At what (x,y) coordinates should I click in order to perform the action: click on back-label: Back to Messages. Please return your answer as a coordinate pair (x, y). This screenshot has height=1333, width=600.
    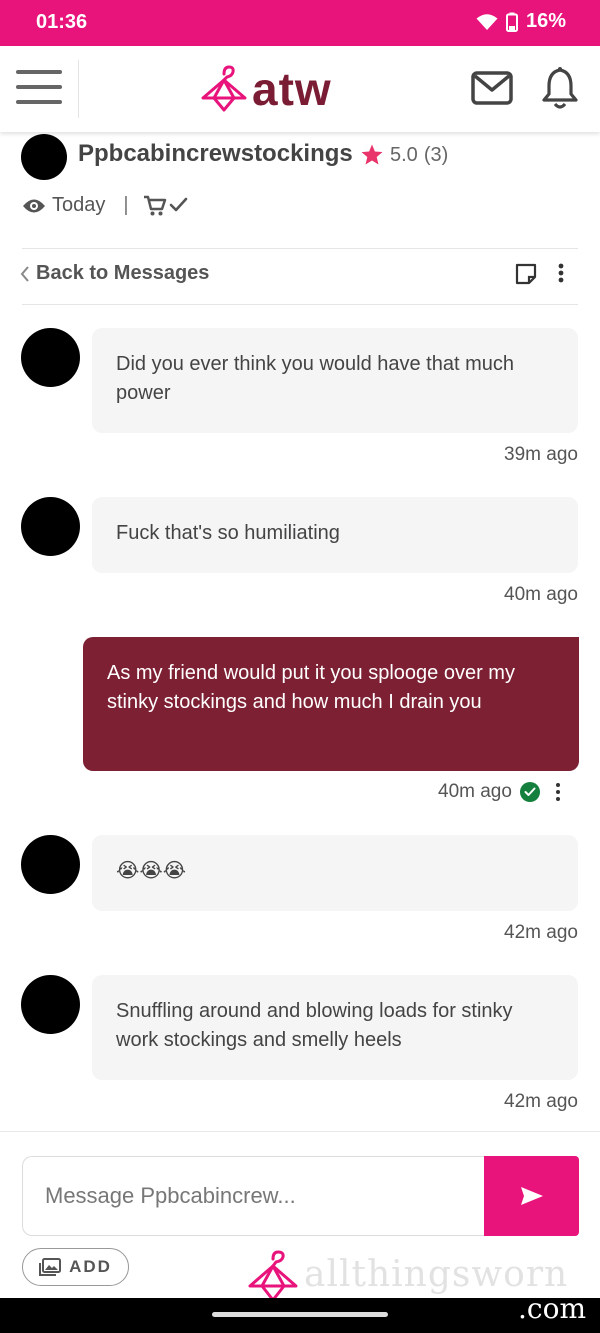
    Looking at the image, I should click on (123, 273).